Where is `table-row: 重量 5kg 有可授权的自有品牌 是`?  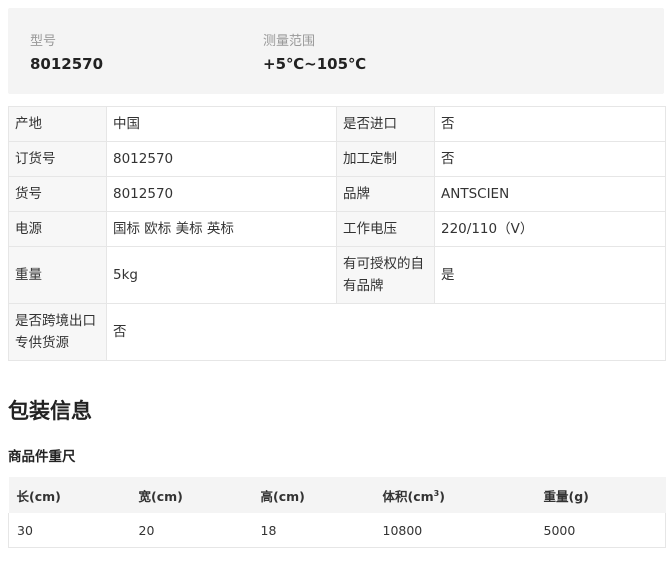 table-row: 重量 5kg 有可授权的自有品牌 是 is located at coordinates (337, 275).